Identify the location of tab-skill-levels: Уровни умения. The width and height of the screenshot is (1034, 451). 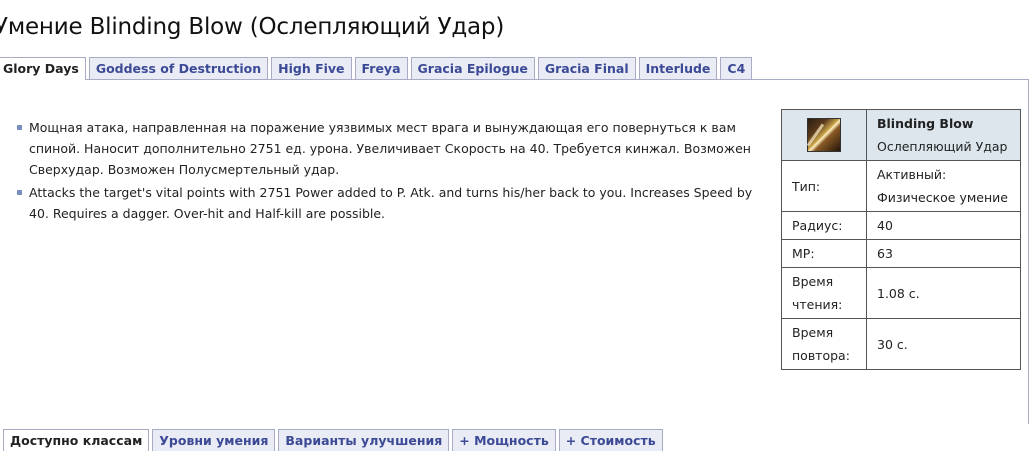
(214, 440).